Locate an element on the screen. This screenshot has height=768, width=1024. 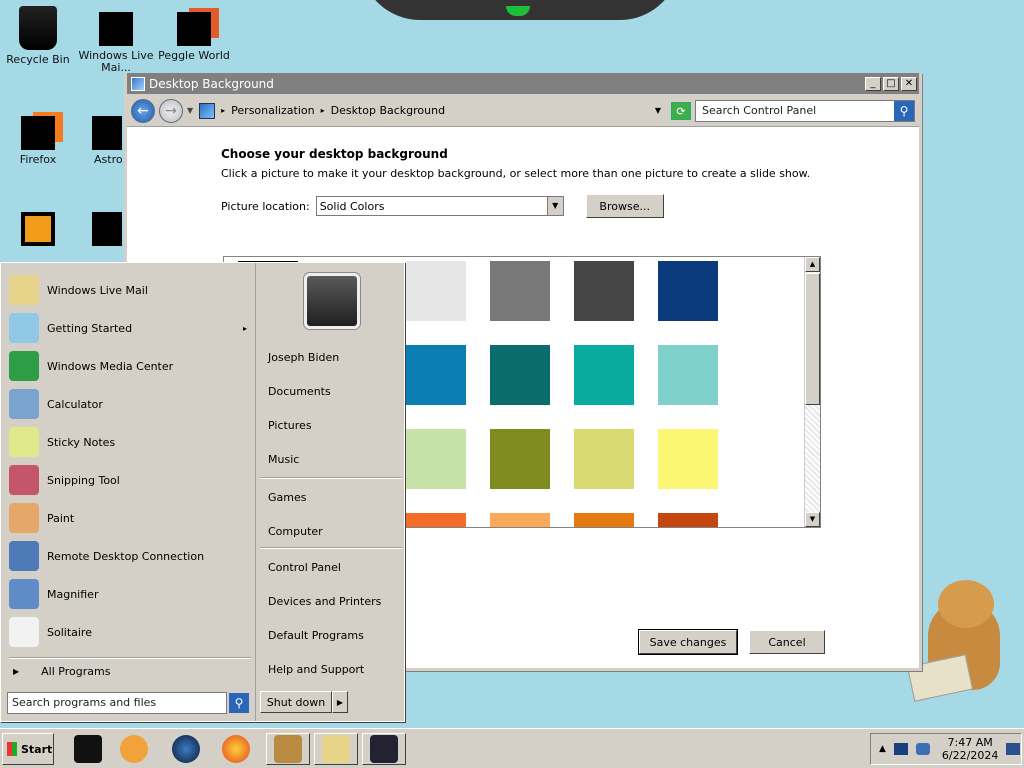
desktop-icon-recycle-bin: Recycle Bin is located at coordinates (38, 43).